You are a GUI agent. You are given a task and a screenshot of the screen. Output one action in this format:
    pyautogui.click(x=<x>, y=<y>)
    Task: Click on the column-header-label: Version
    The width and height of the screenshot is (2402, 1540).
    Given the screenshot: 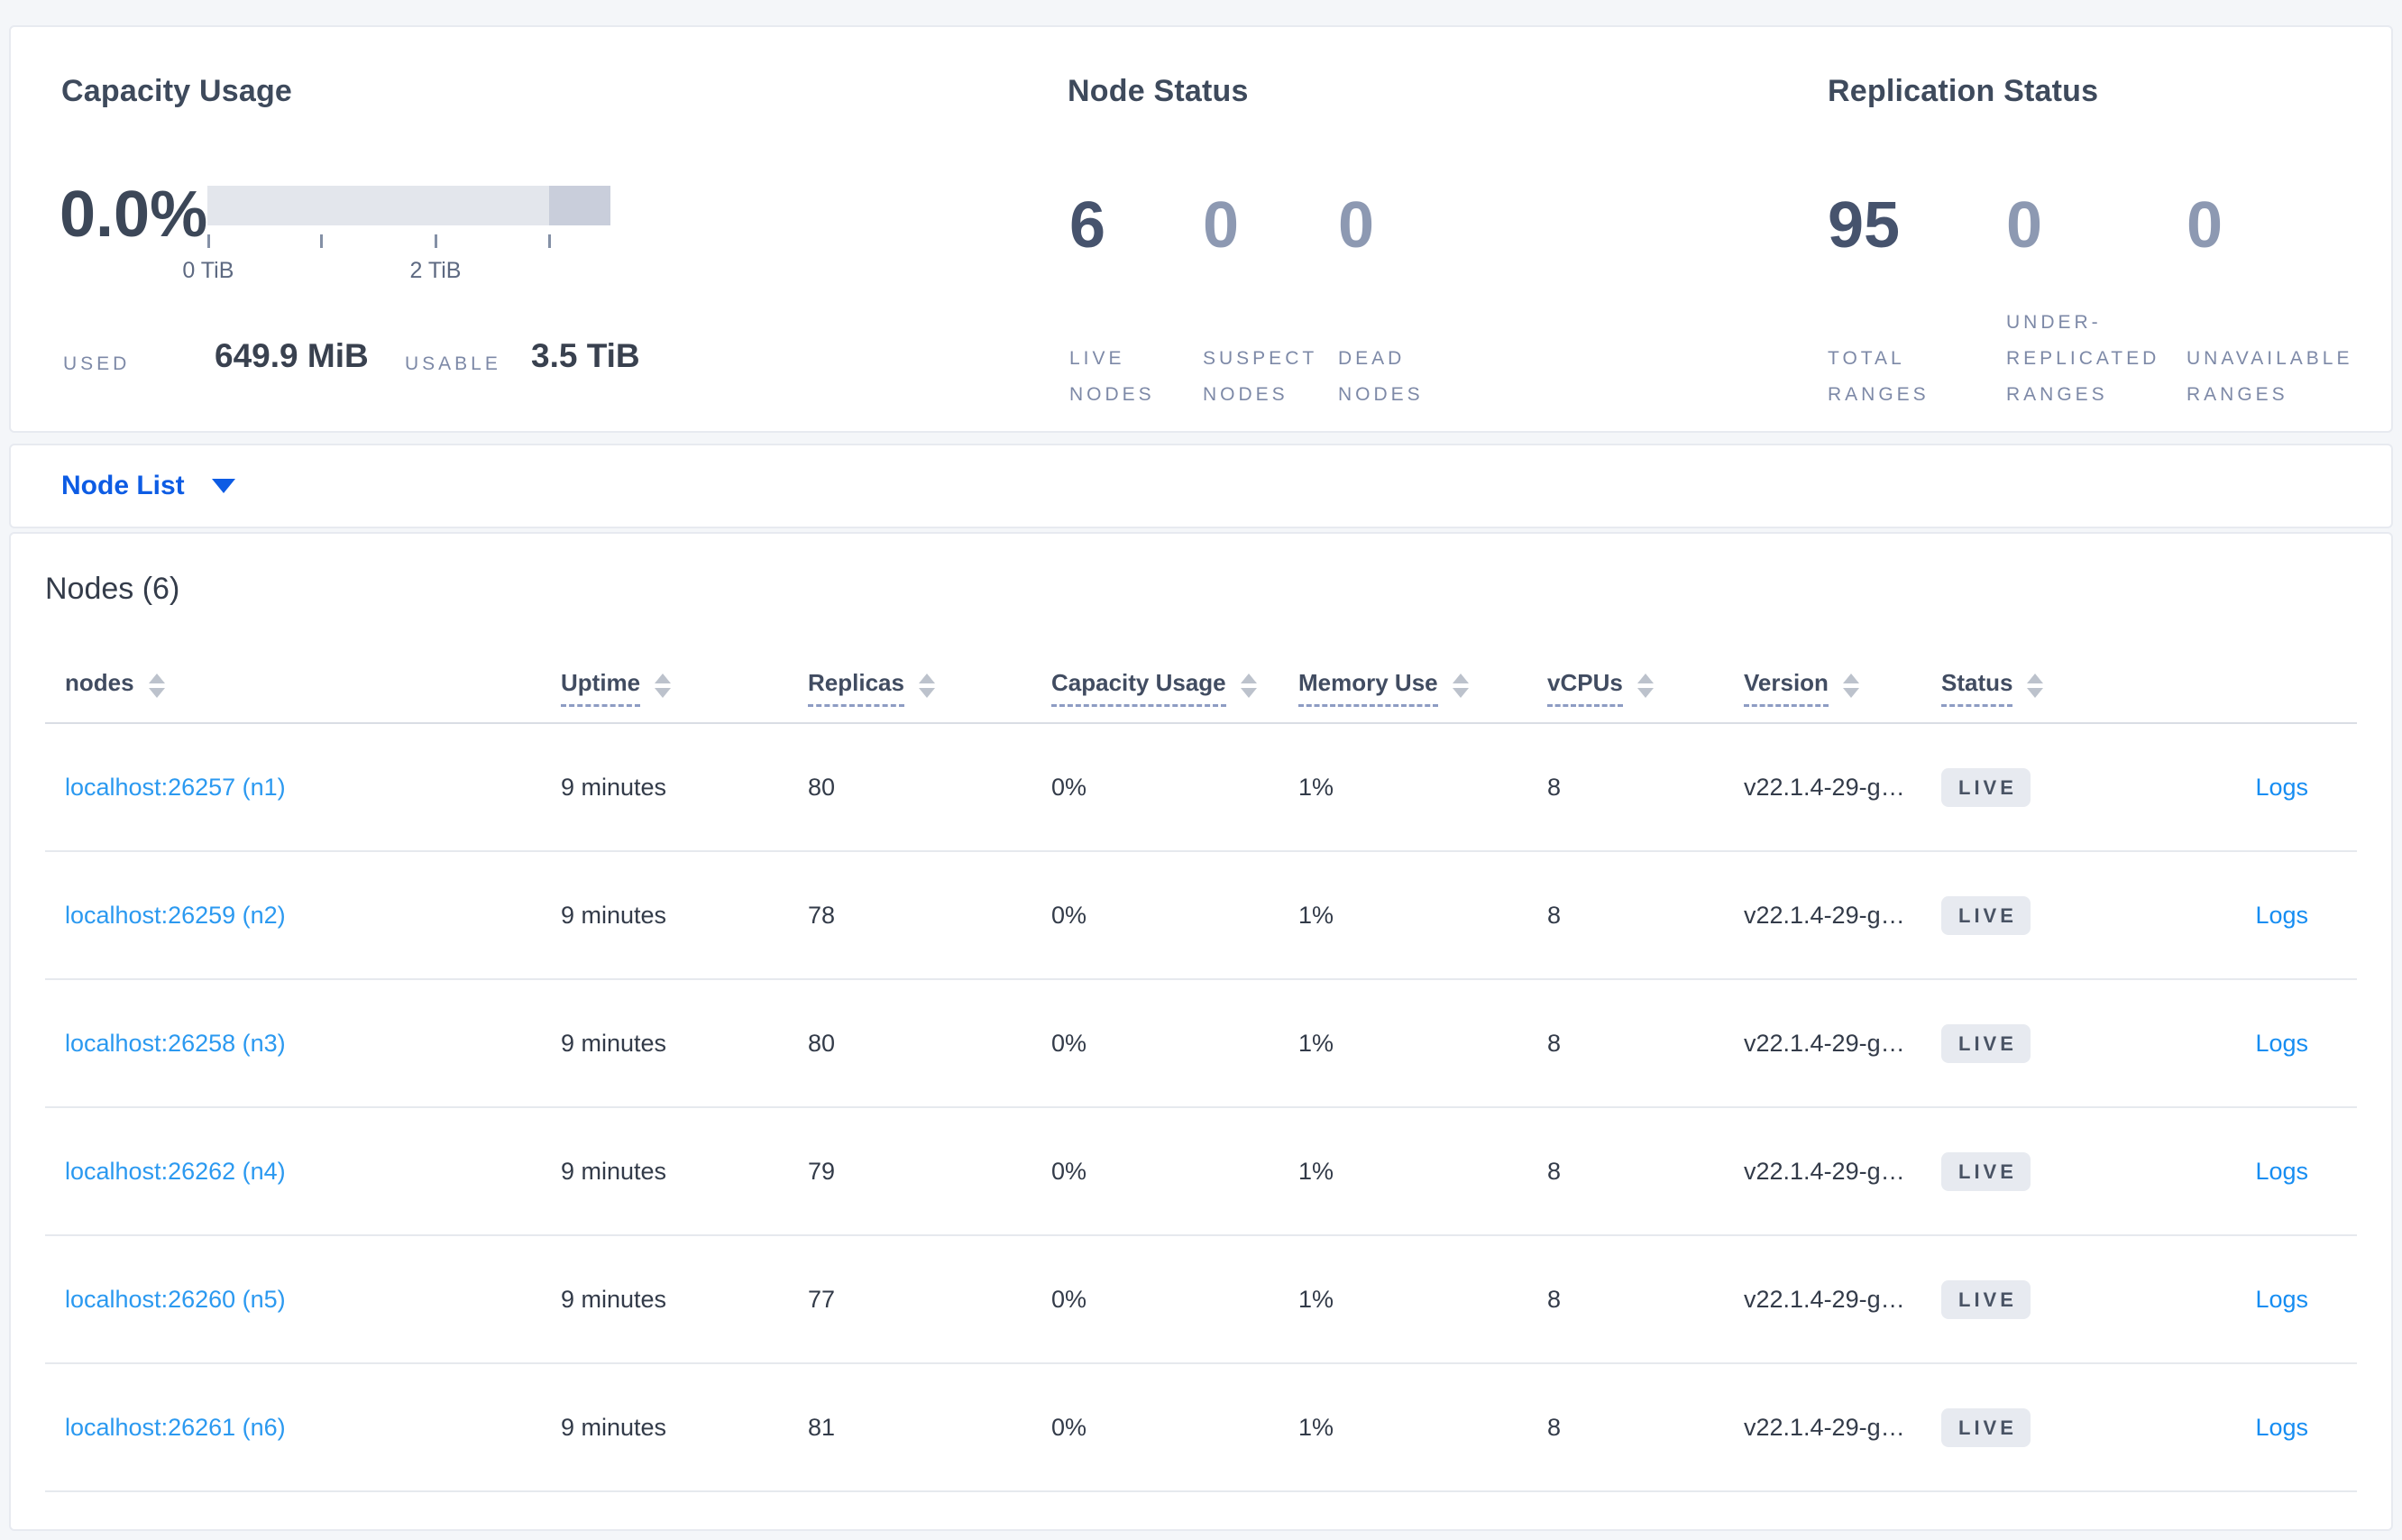 What is the action you would take?
    pyautogui.click(x=1786, y=688)
    